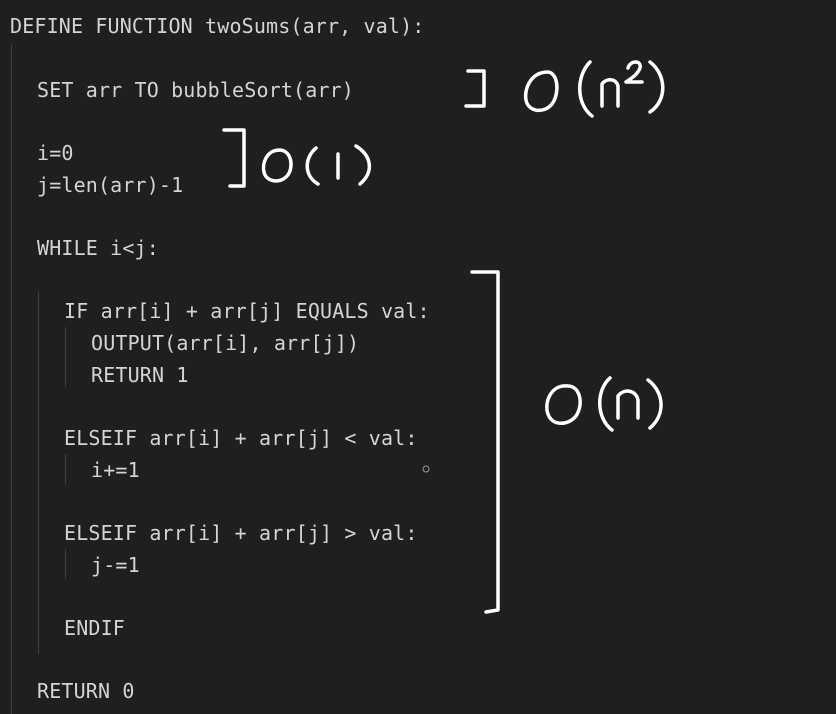  Describe the element at coordinates (241, 533) in the screenshot. I see `code-line-elseif-greater: ELSEIF arr[i] + arr[j] > val:` at that location.